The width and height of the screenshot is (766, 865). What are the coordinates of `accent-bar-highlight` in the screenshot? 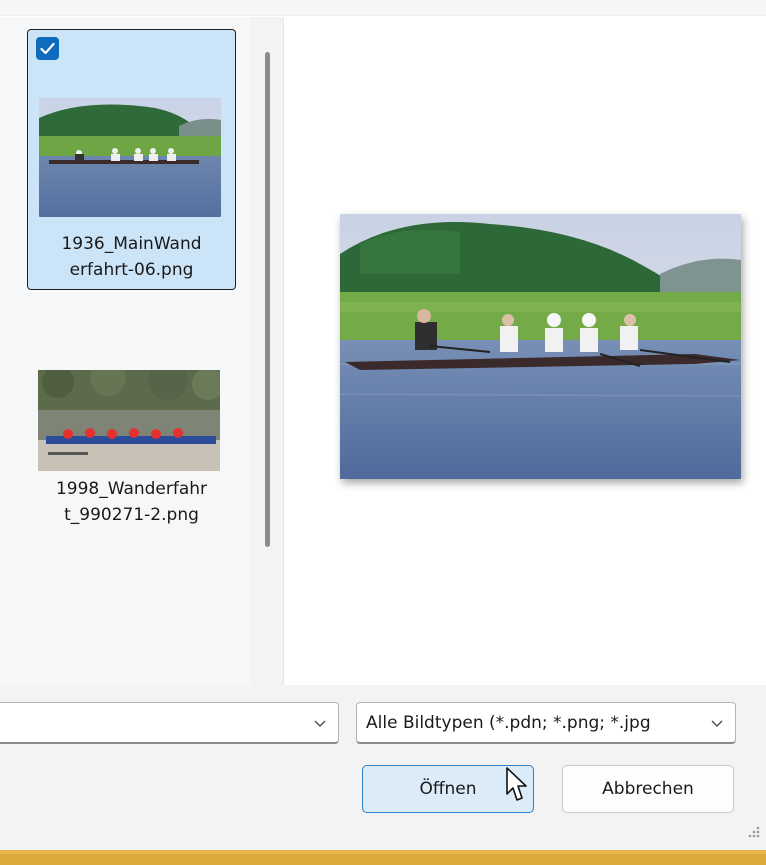 It's located at (383, 852).